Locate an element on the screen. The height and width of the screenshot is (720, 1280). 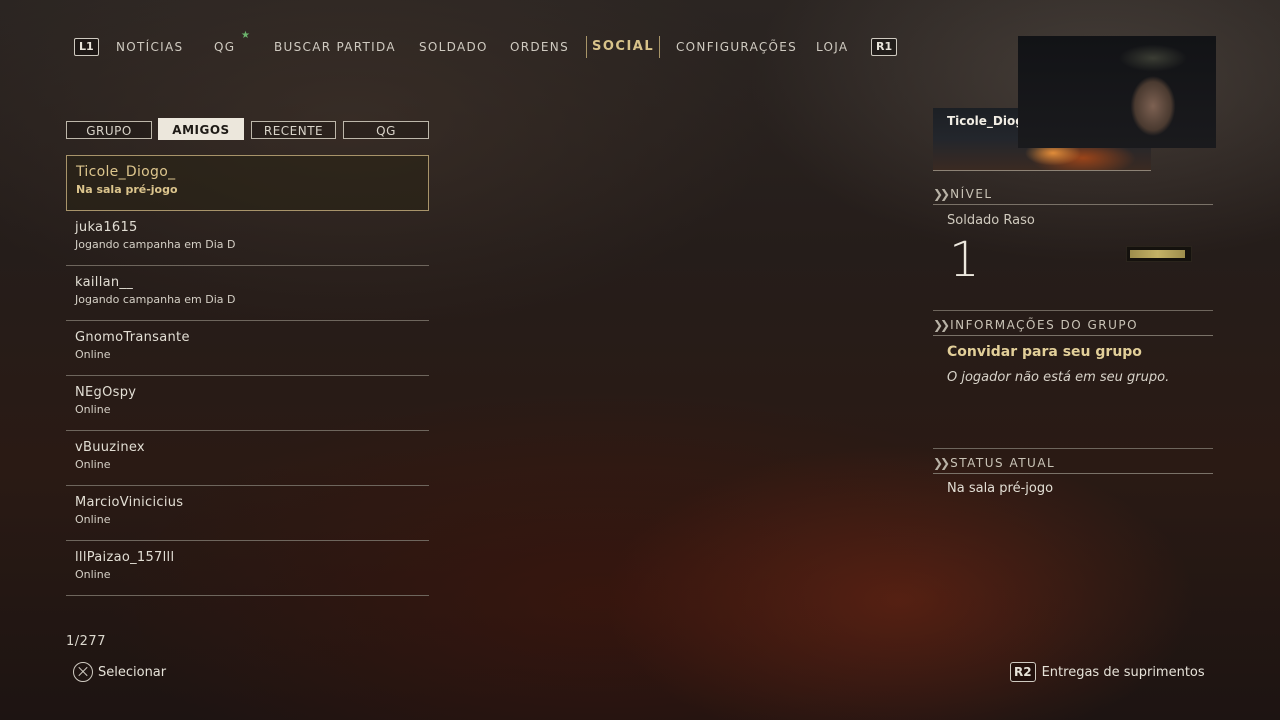
nav-tab-qg: QG is located at coordinates (224, 47).